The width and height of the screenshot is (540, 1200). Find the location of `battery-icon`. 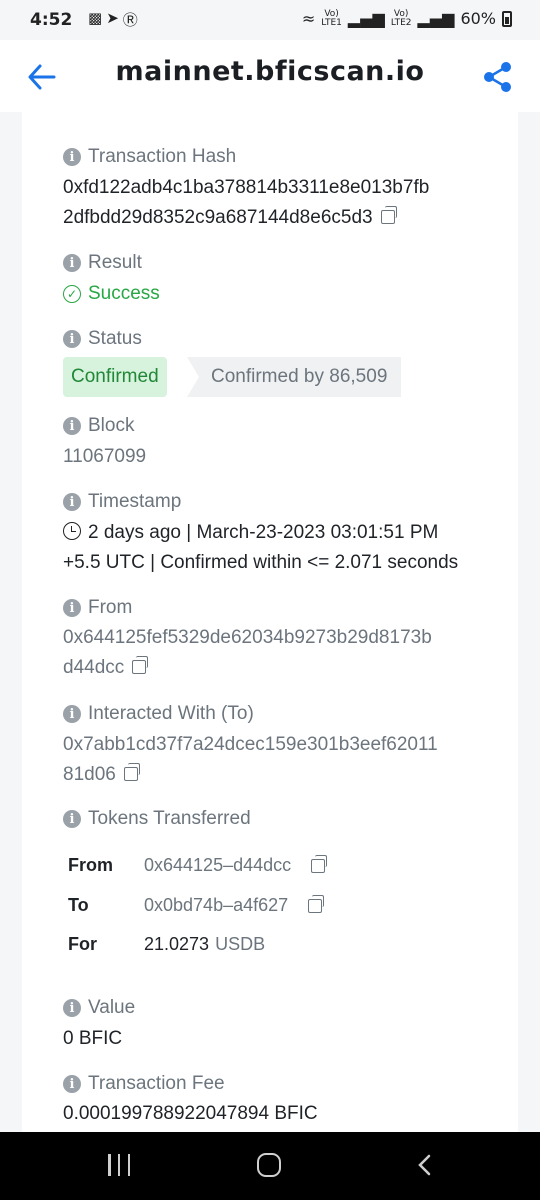

battery-icon is located at coordinates (507, 18).